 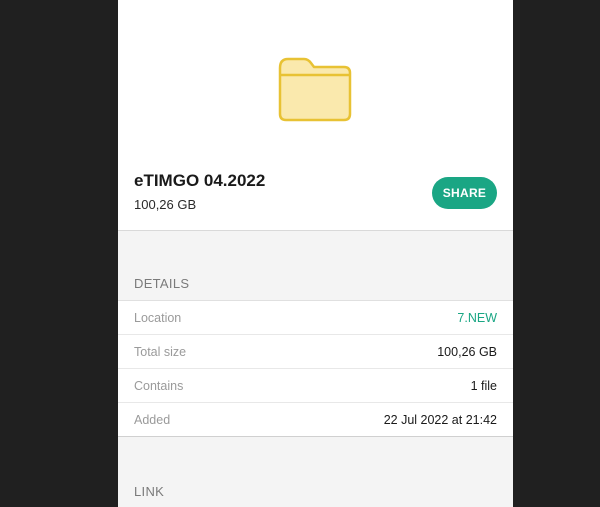 I want to click on detail-label: Added, so click(x=152, y=419).